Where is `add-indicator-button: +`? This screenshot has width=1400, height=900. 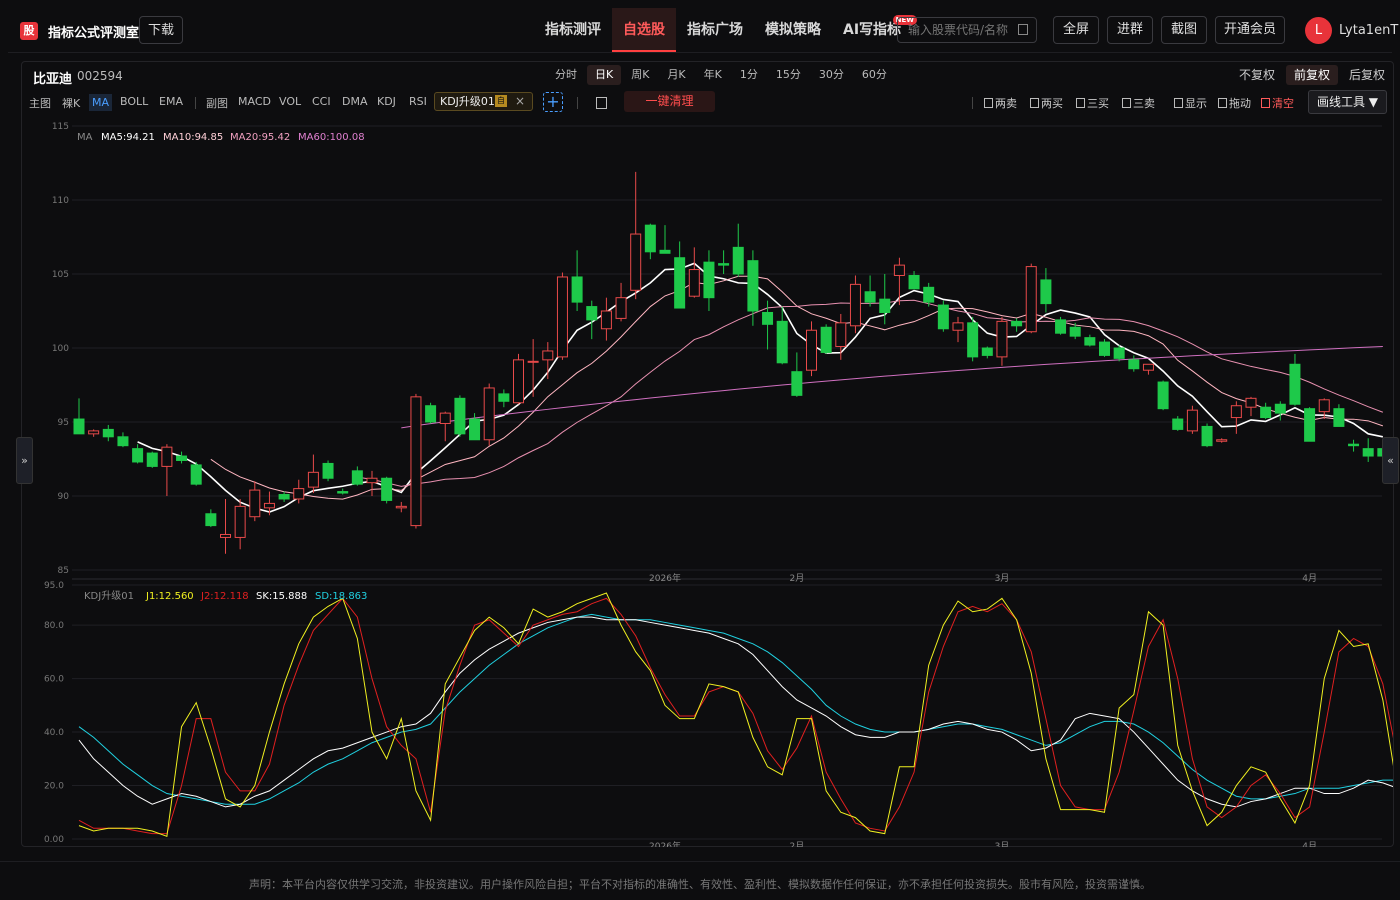
add-indicator-button: + is located at coordinates (553, 102).